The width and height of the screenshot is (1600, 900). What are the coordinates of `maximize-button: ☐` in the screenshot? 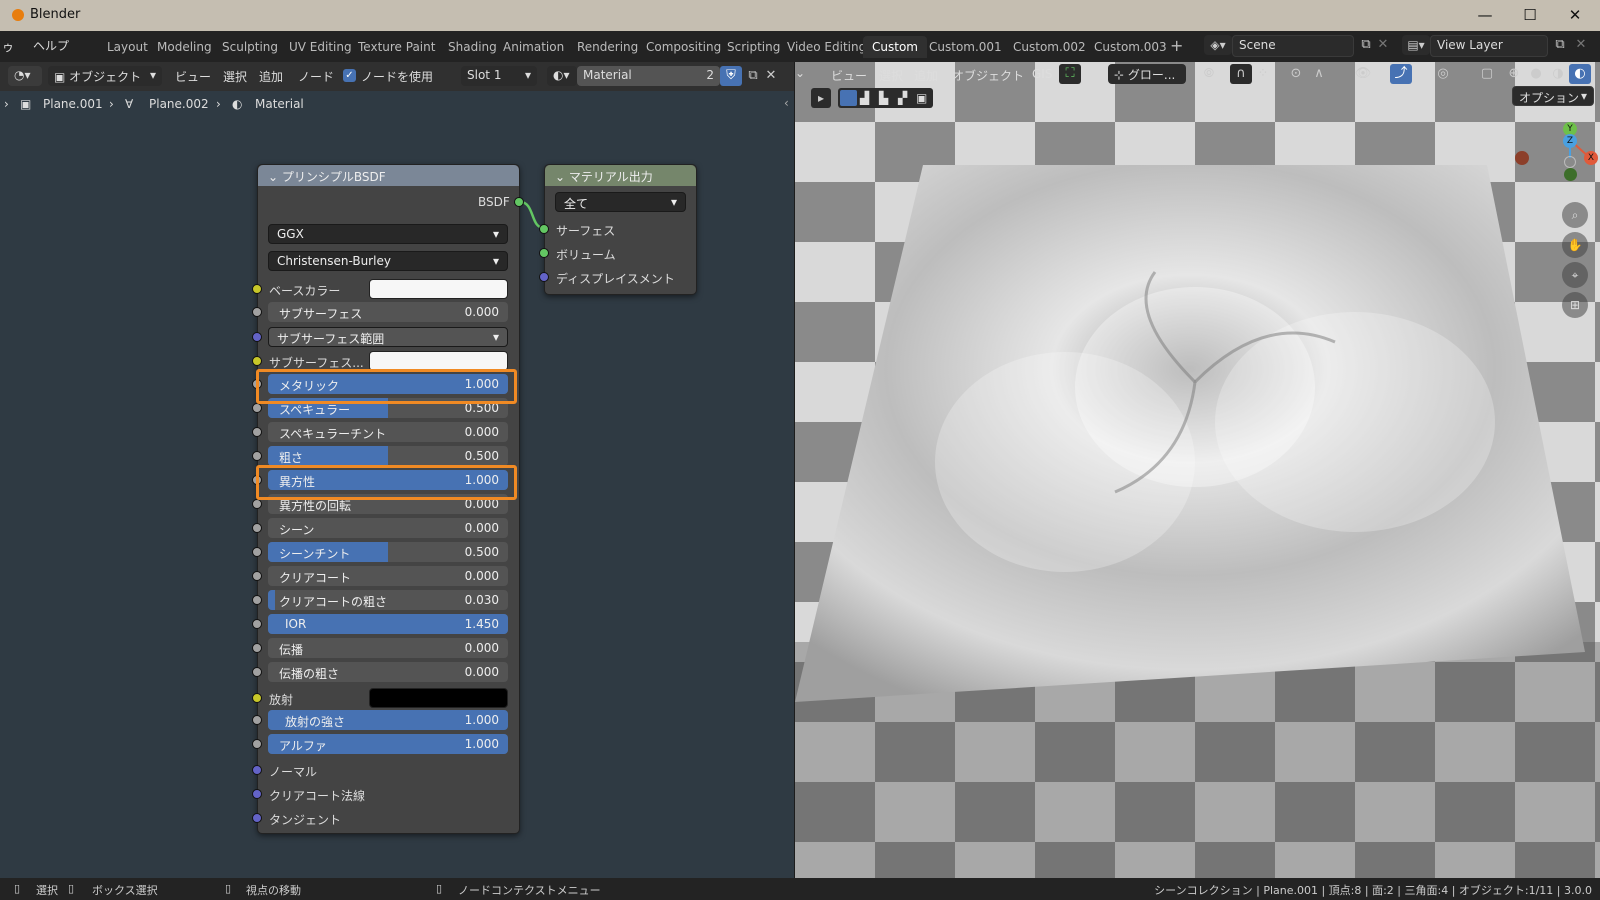 It's located at (1530, 15).